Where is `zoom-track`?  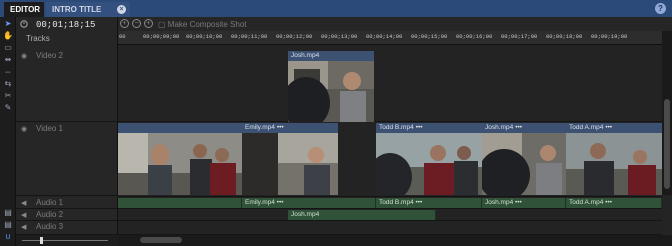 zoom-track is located at coordinates (65, 240).